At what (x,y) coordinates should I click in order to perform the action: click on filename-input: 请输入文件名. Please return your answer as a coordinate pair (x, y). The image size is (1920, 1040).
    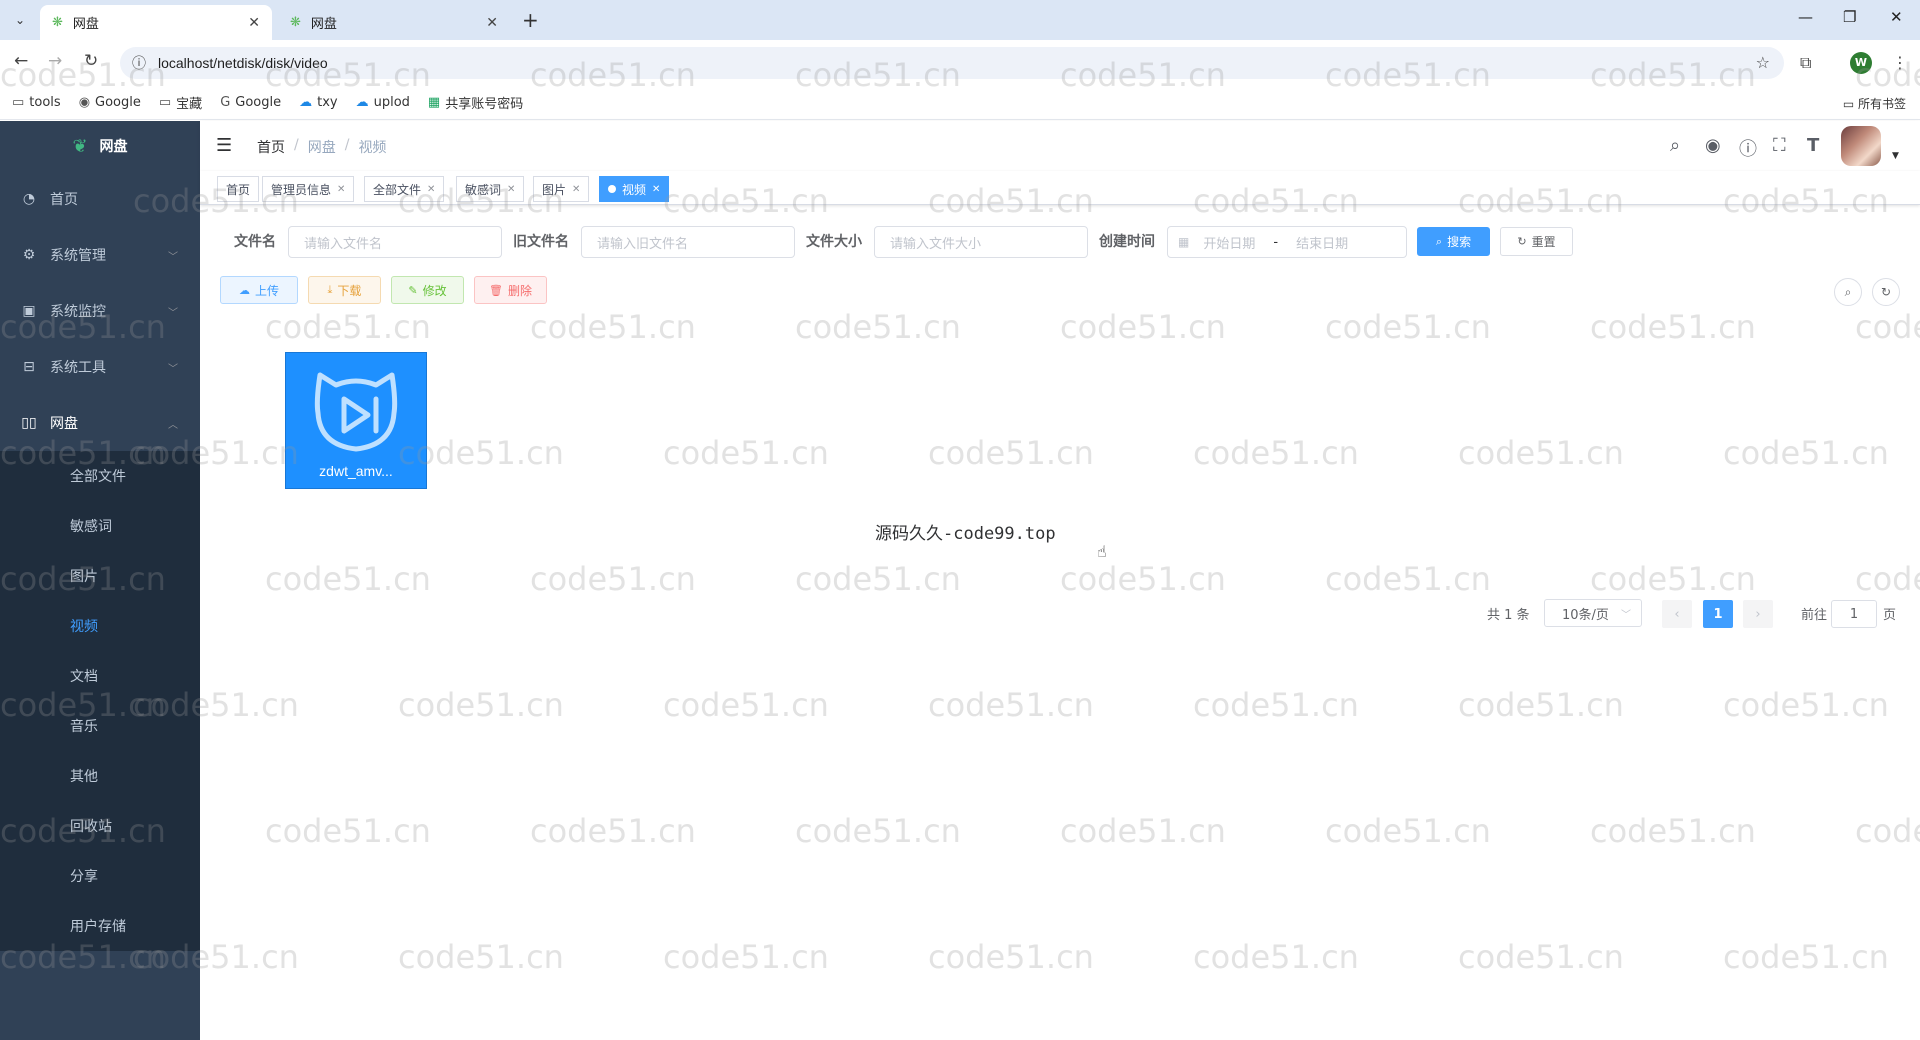
    Looking at the image, I should click on (395, 242).